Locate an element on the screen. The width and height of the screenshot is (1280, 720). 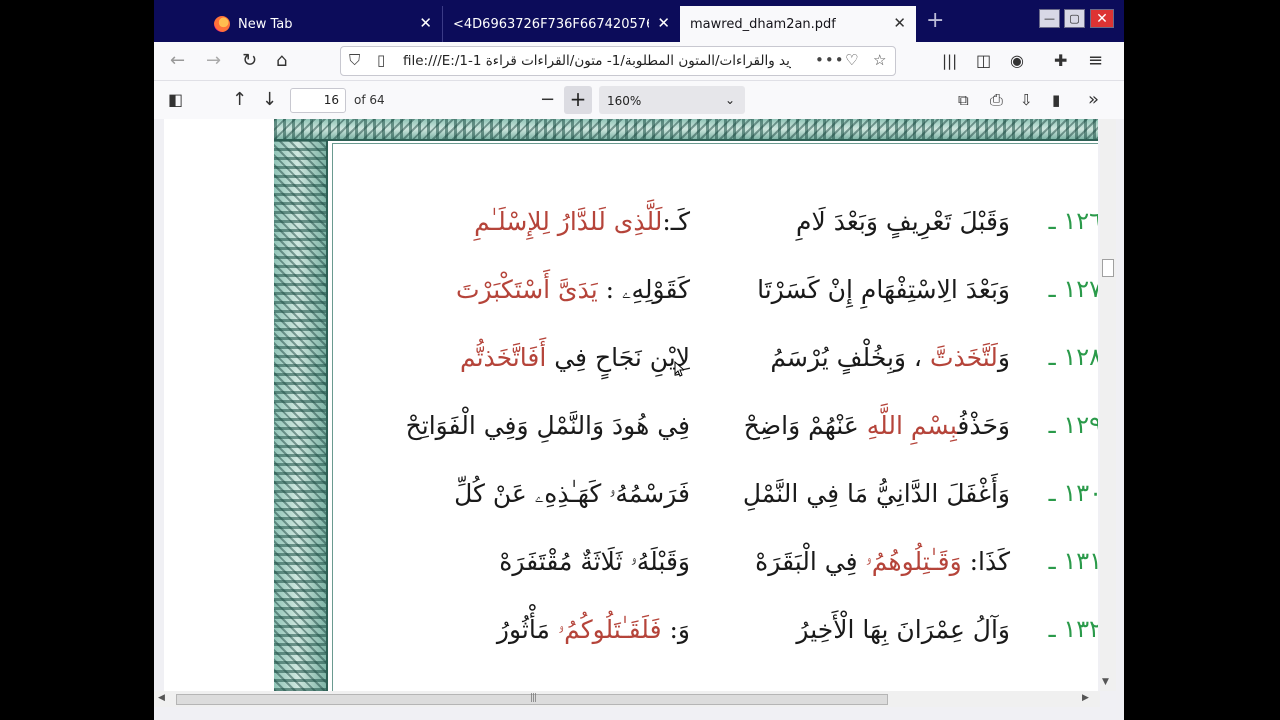
verse-hemistich-first: كَذَا: وَقَـٰتِلُوهُمُۥ فِي الْبَقَرَهْ is located at coordinates (882, 562).